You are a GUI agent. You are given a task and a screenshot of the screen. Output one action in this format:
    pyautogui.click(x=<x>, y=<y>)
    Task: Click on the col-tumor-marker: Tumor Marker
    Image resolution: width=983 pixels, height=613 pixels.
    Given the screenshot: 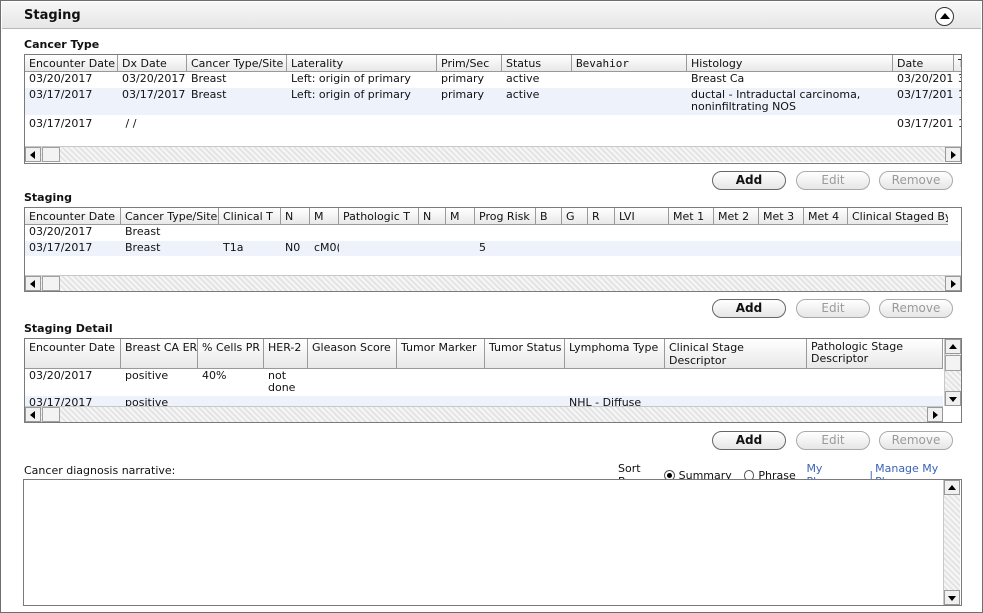 What is the action you would take?
    pyautogui.click(x=441, y=353)
    